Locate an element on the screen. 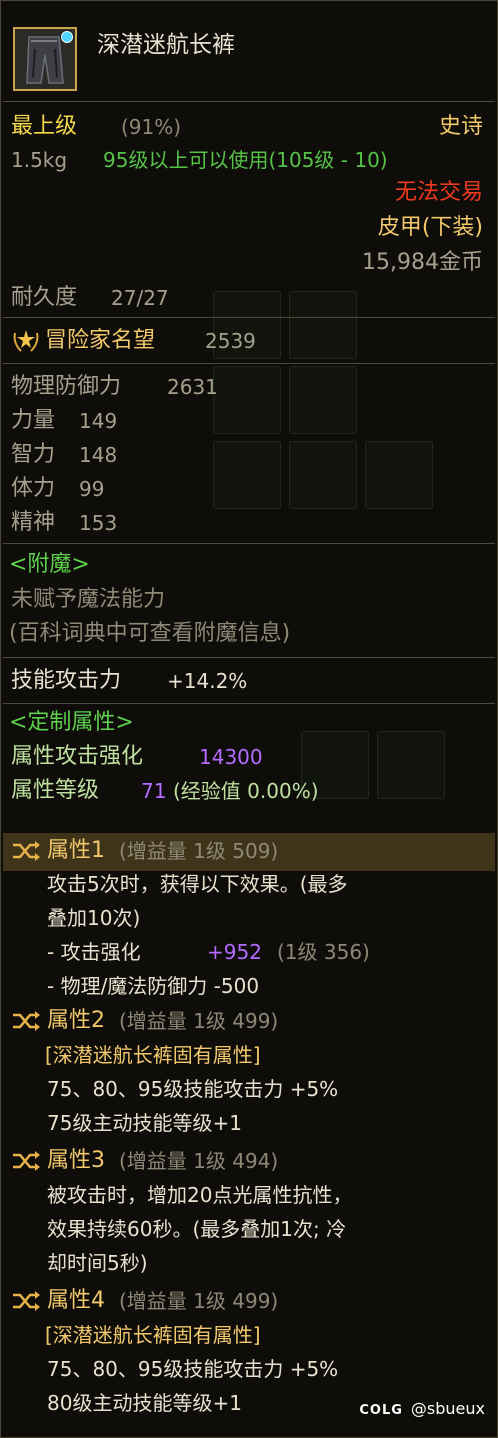 This screenshot has height=1438, width=498. attribute-sub-label: - 攻击强化 is located at coordinates (94, 952).